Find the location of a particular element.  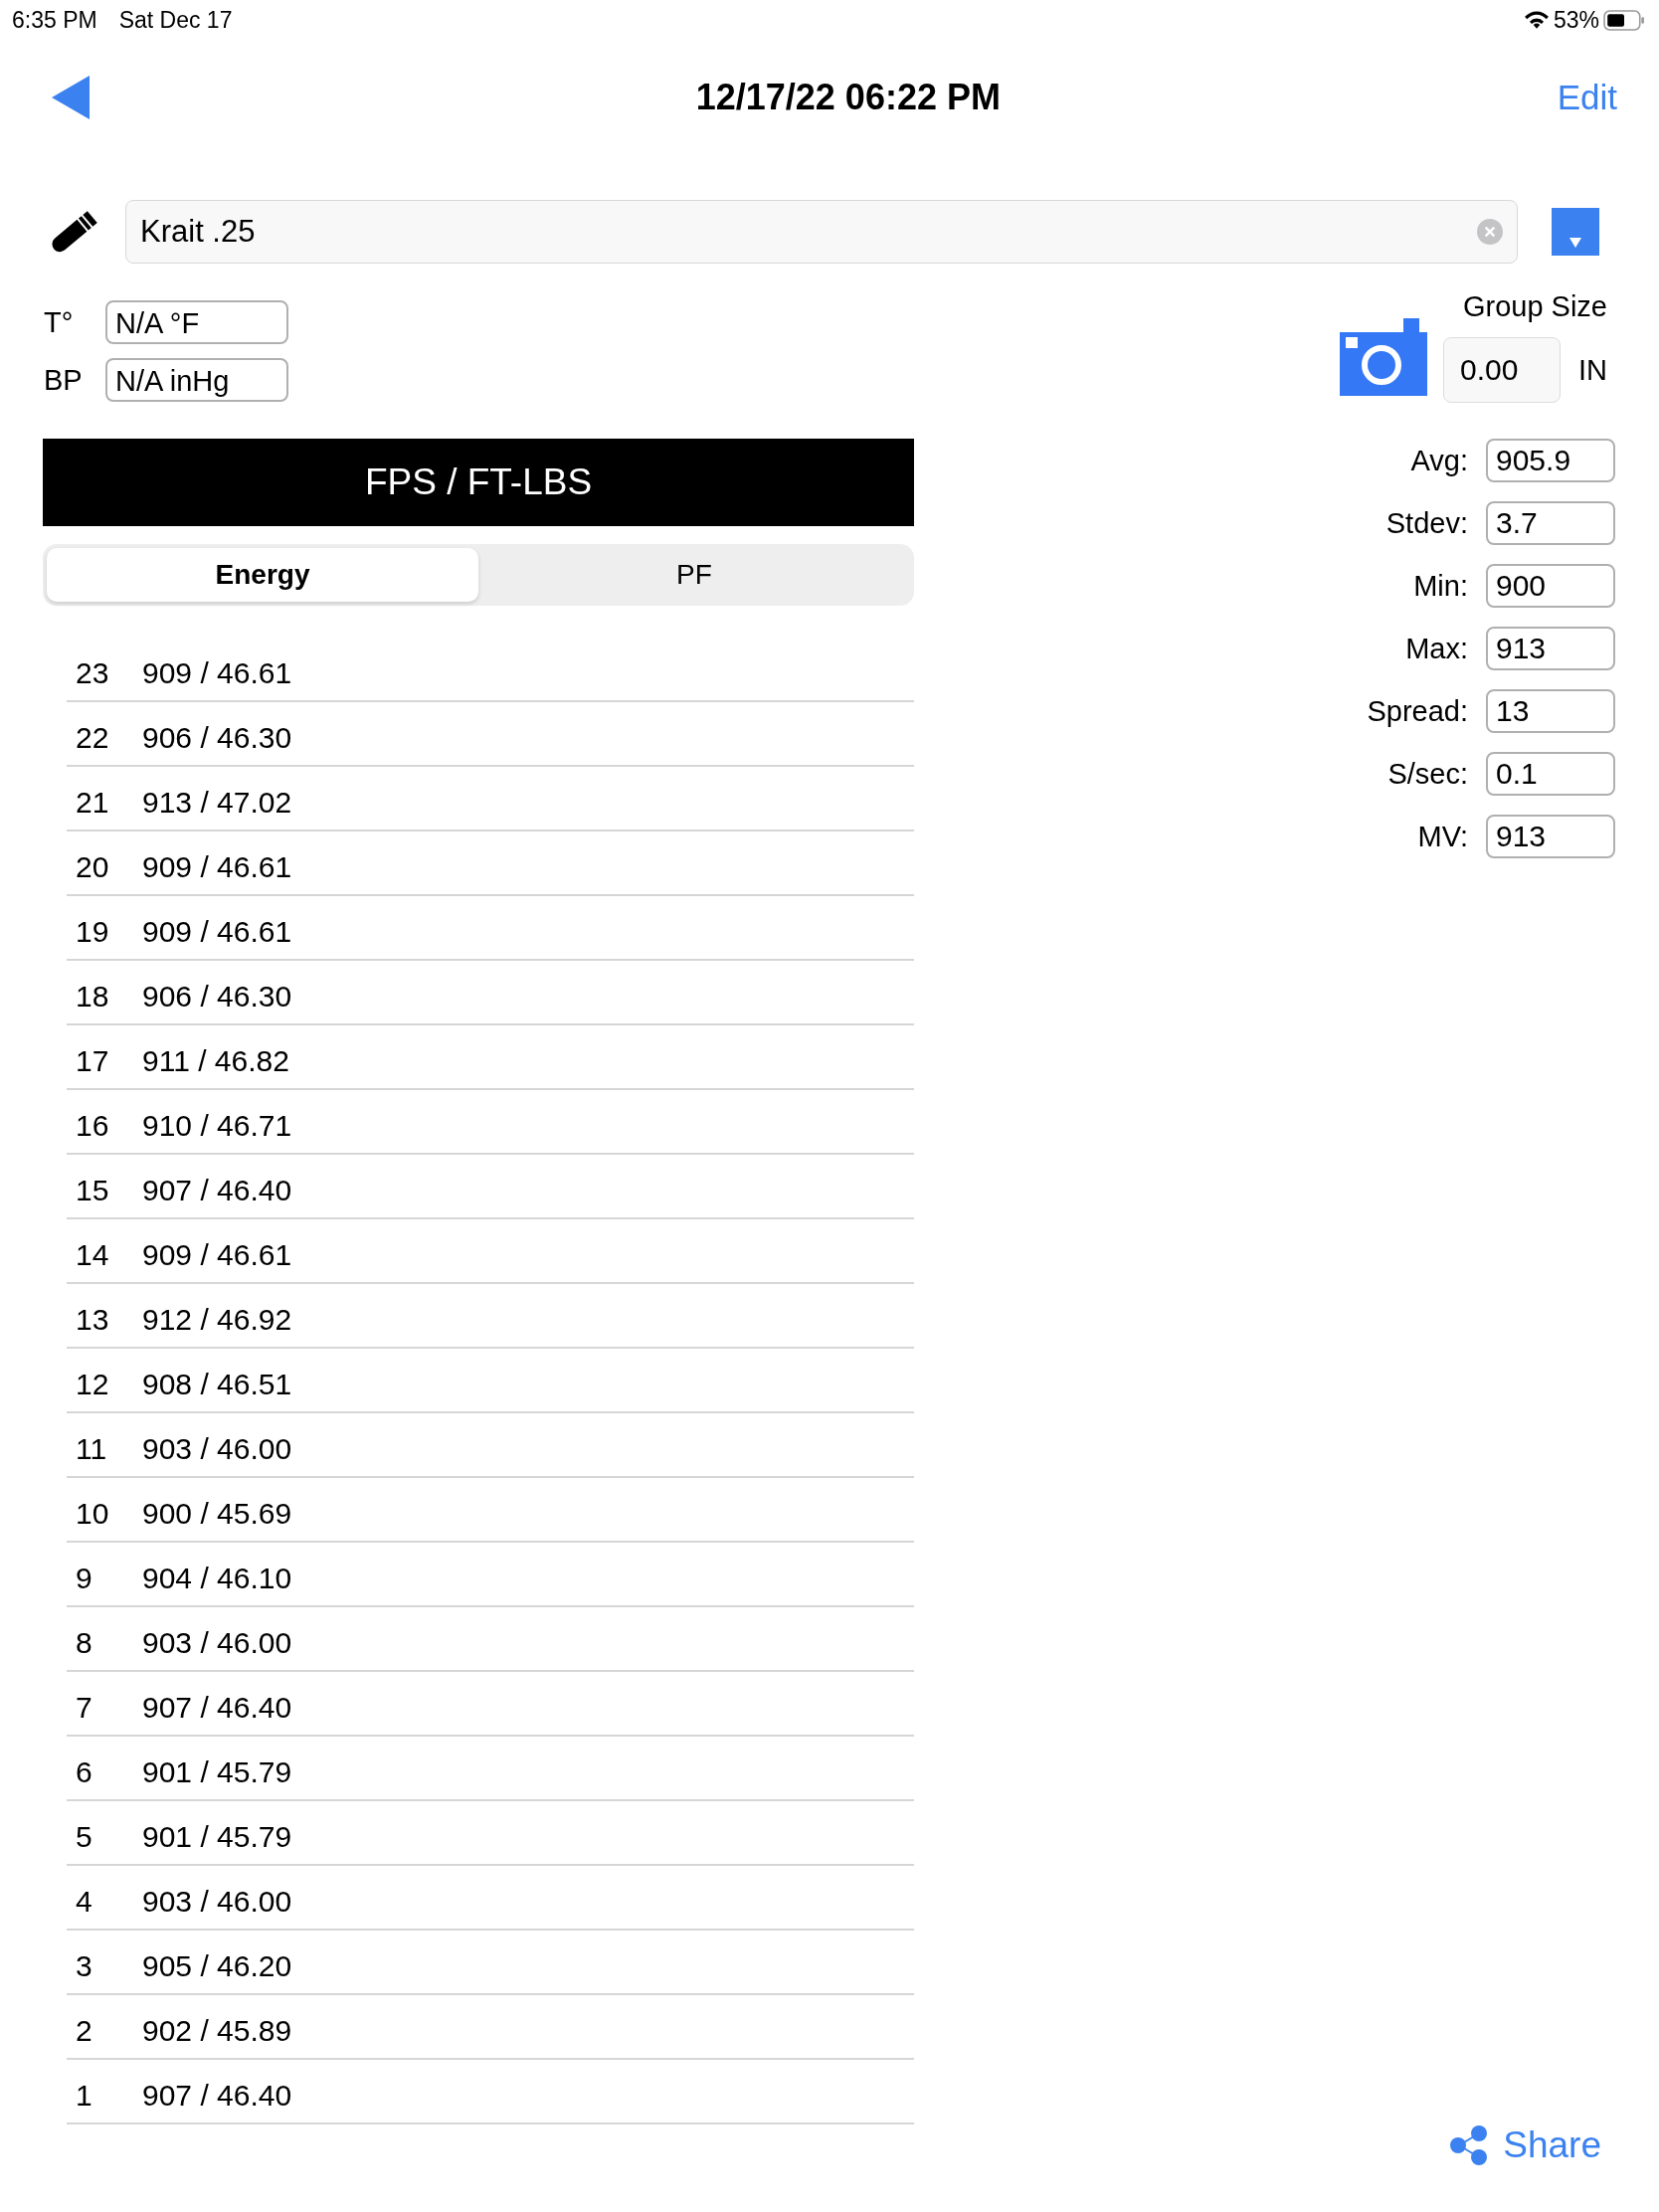

wifi-icon is located at coordinates (1536, 20).